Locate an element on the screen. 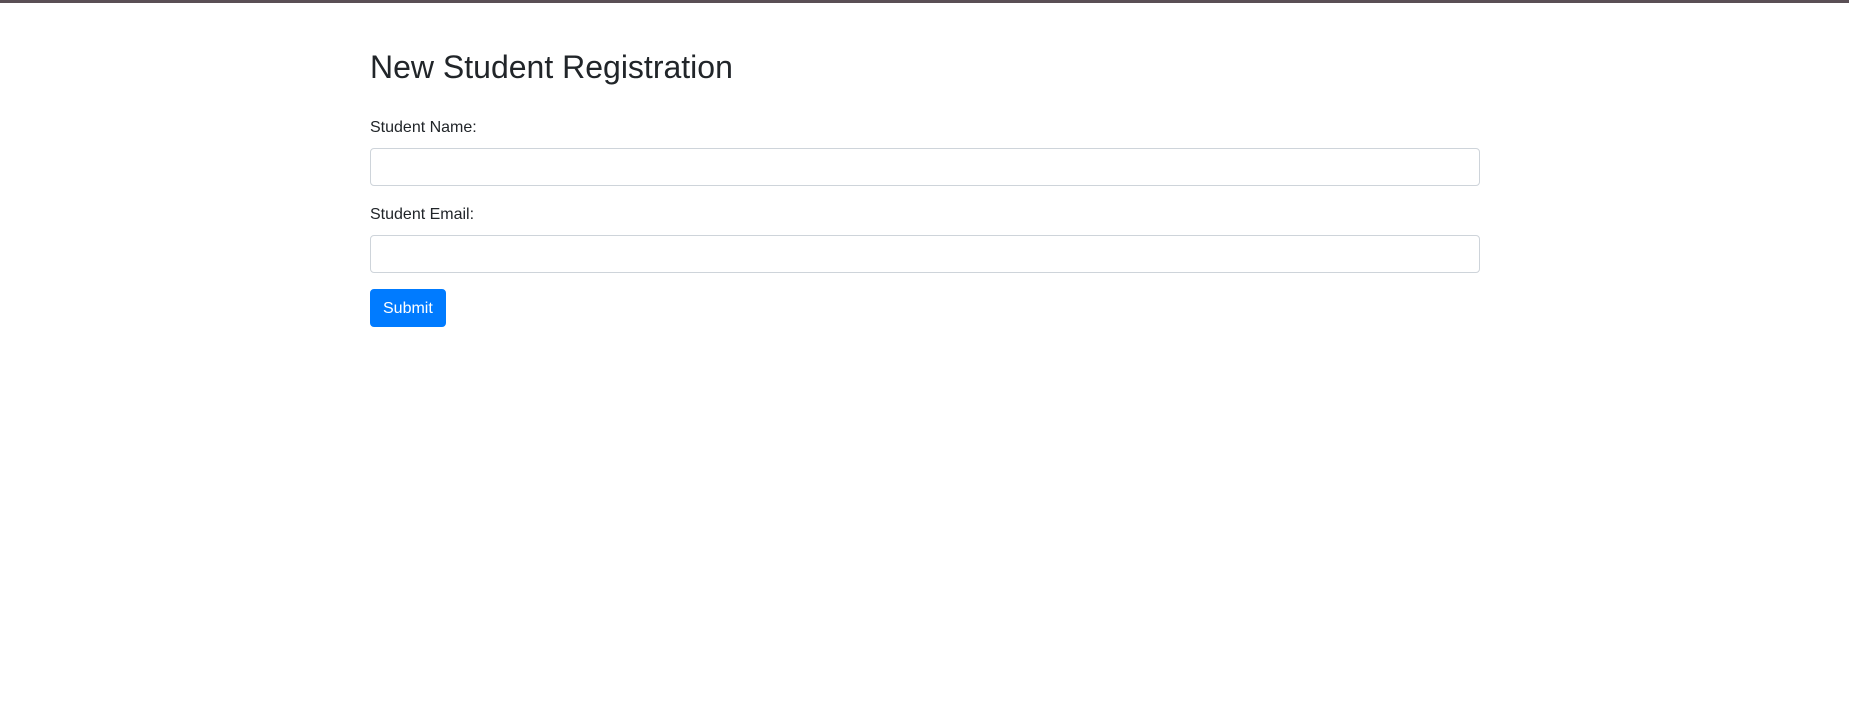 The height and width of the screenshot is (707, 1849). submit-button: Submit is located at coordinates (408, 308).